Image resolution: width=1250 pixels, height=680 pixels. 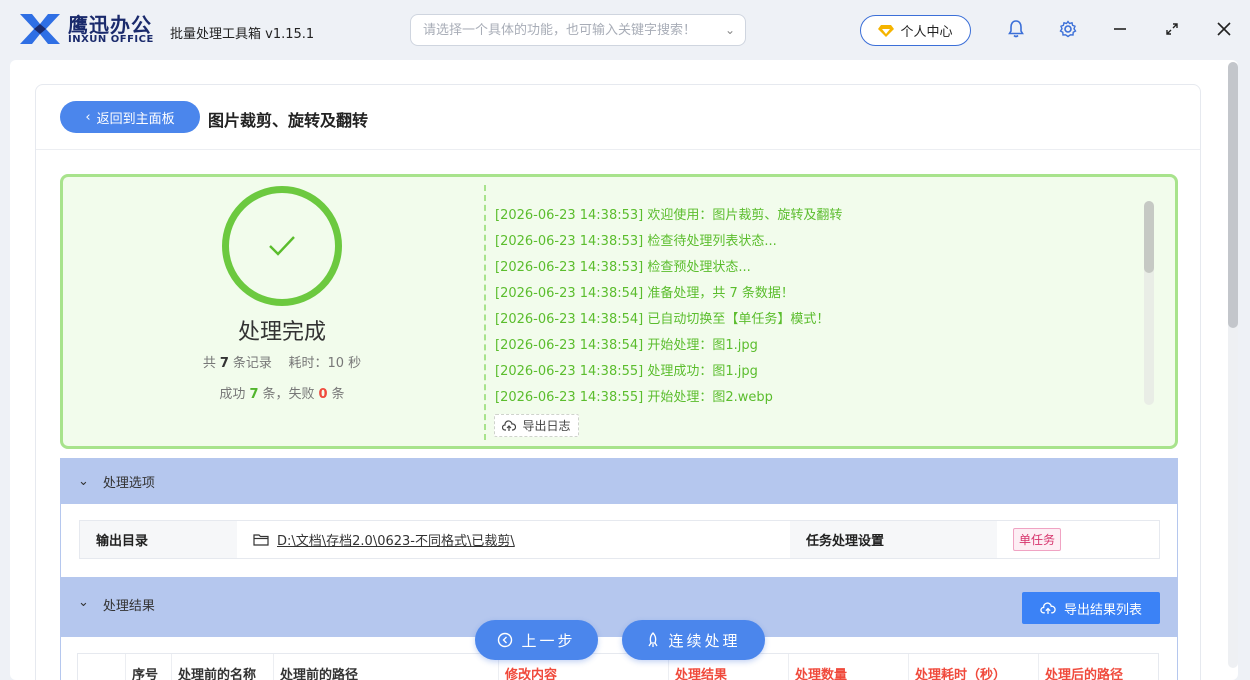 What do you see at coordinates (1233, 195) in the screenshot?
I see `page-scrollbar-thumb` at bounding box center [1233, 195].